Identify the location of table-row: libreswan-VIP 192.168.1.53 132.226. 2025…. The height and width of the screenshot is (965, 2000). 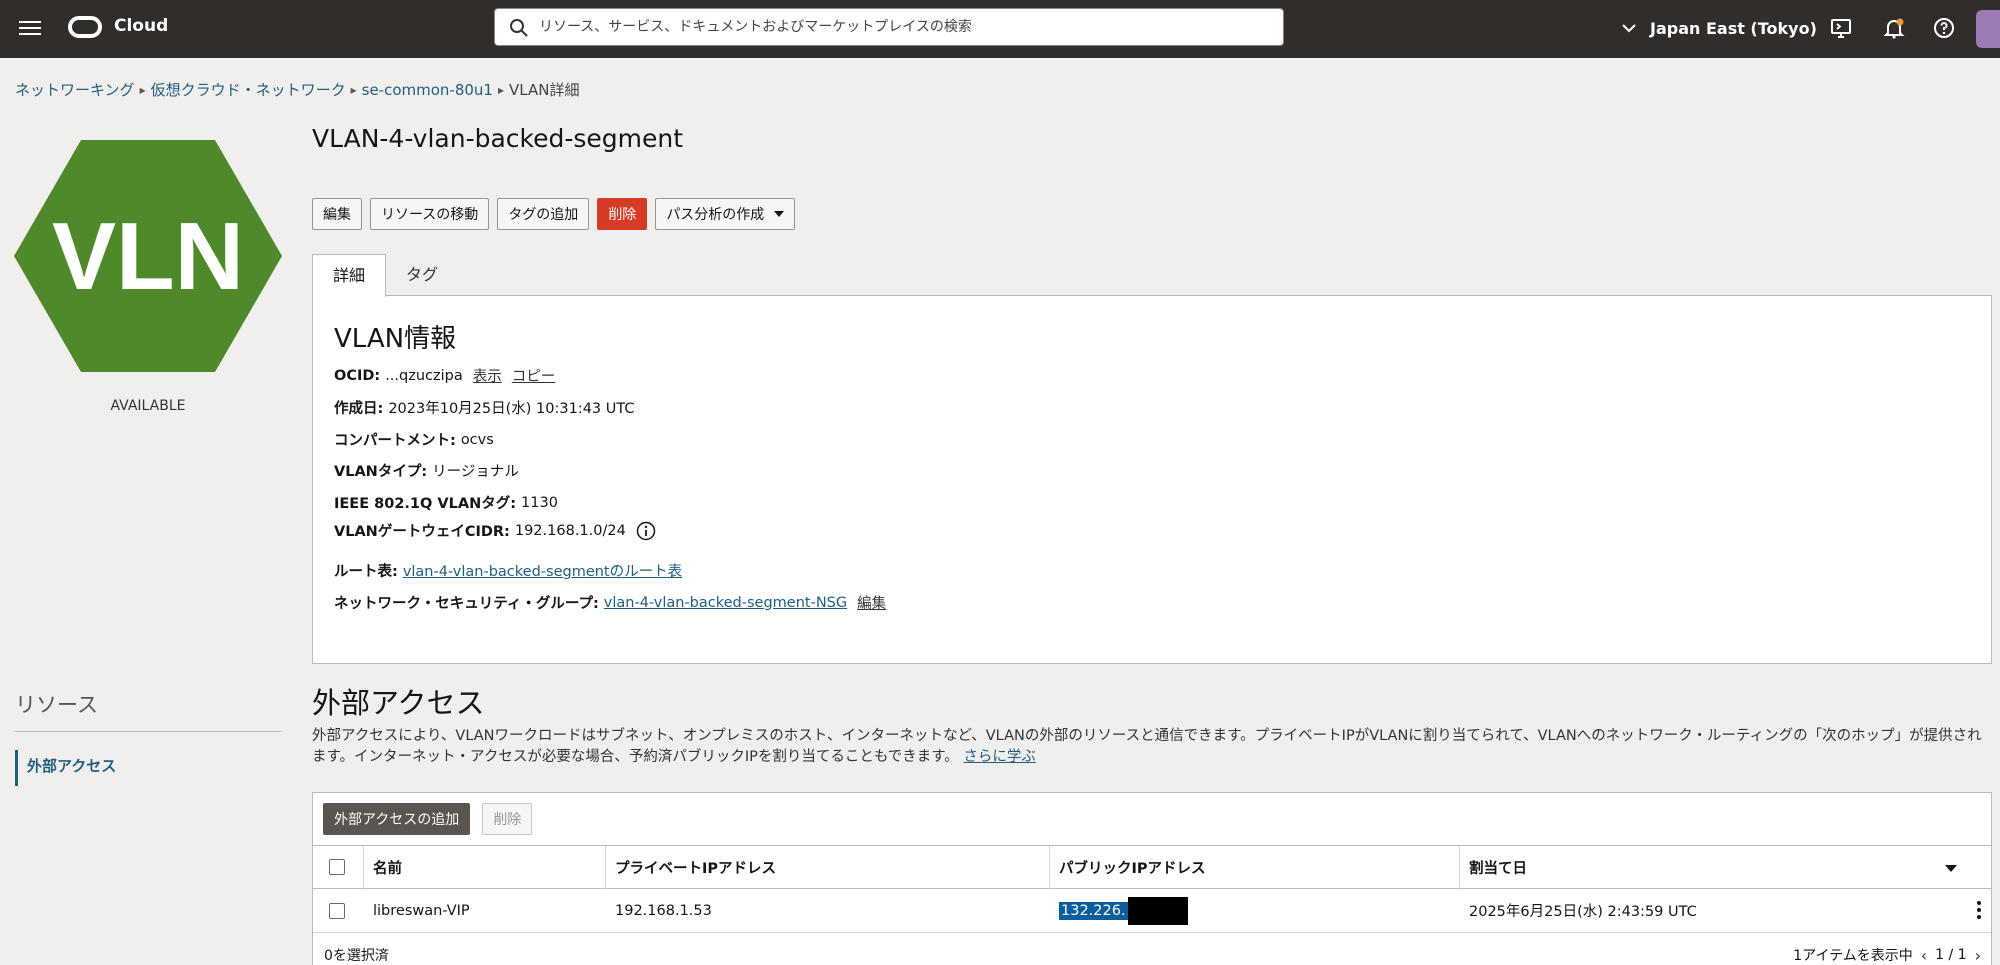
(1152, 911).